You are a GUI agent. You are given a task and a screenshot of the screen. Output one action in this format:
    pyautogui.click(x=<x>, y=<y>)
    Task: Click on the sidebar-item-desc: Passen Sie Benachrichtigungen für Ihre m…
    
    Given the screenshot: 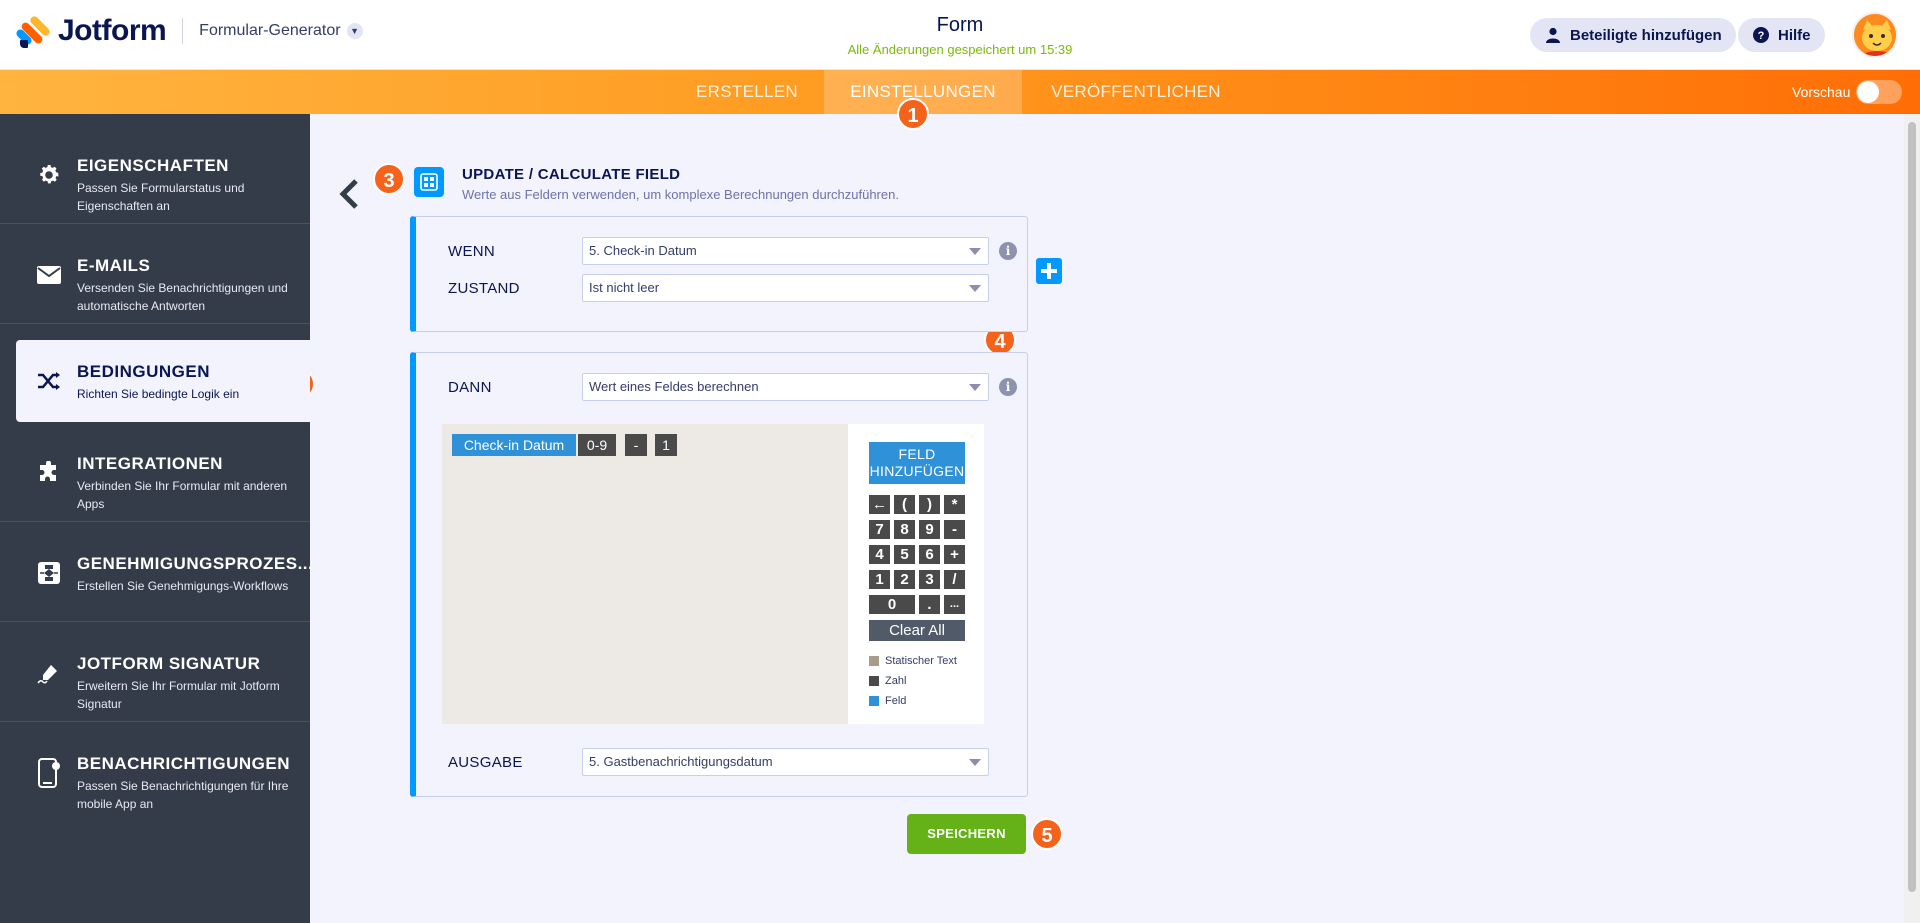 What is the action you would take?
    pyautogui.click(x=183, y=795)
    